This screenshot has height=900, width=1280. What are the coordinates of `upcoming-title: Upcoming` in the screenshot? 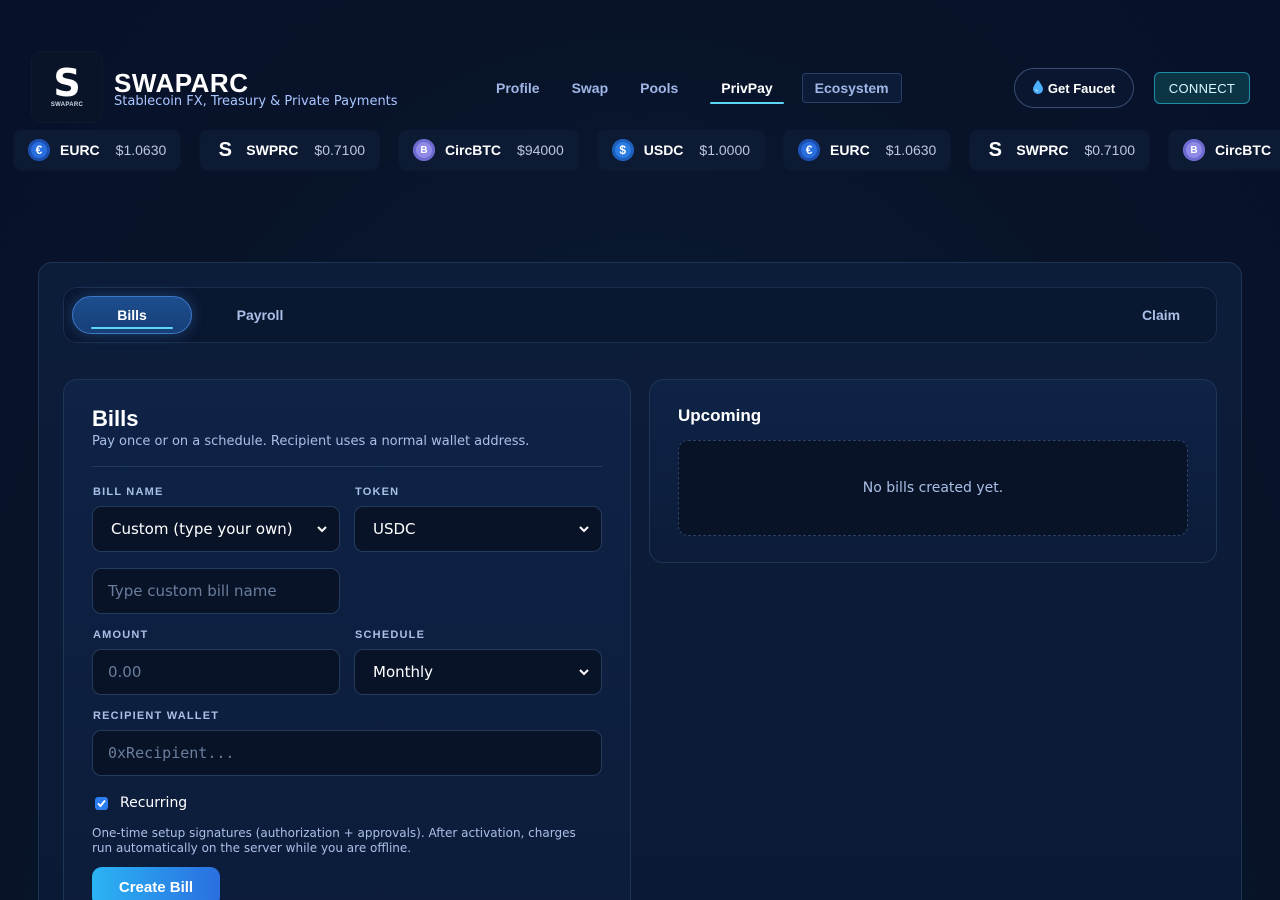 It's located at (720, 415).